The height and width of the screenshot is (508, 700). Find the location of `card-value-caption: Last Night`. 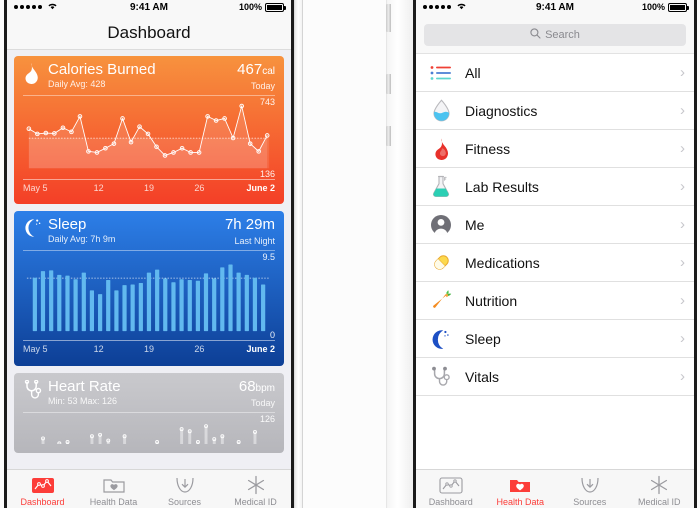

card-value-caption: Last Night is located at coordinates (254, 241).